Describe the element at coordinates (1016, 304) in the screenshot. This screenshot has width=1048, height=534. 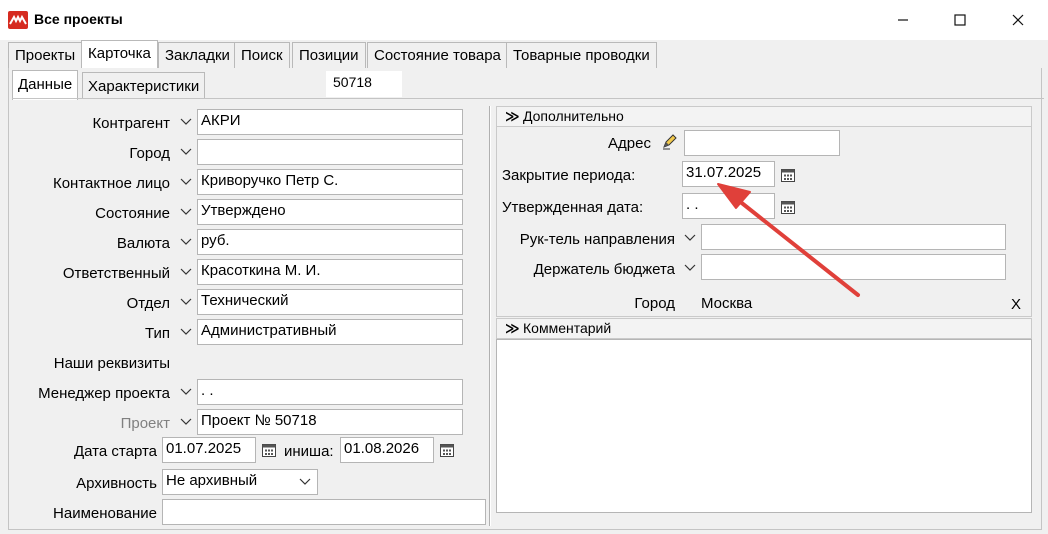
I see `clear-city-button: X` at that location.